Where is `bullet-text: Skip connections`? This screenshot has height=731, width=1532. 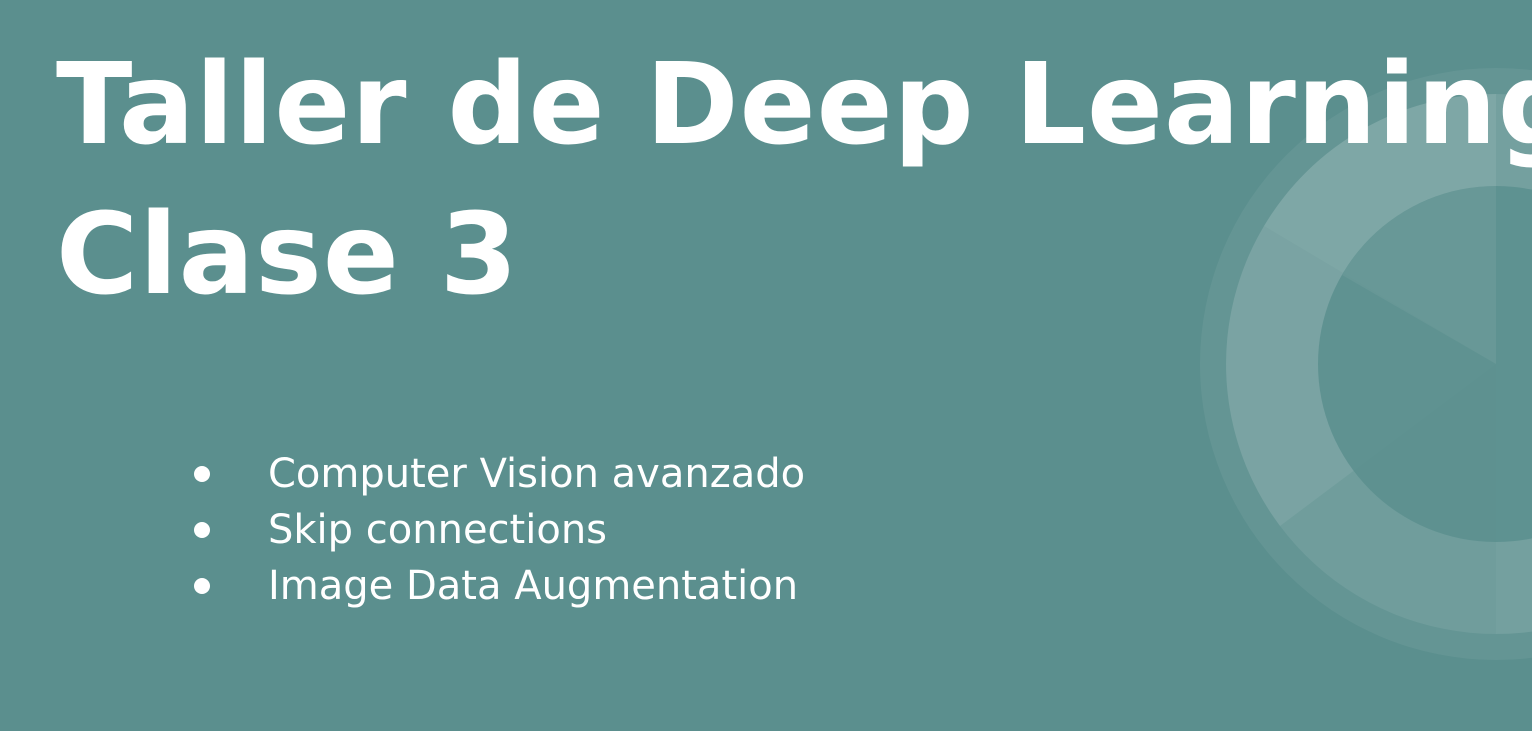
bullet-text: Skip connections is located at coordinates (438, 530).